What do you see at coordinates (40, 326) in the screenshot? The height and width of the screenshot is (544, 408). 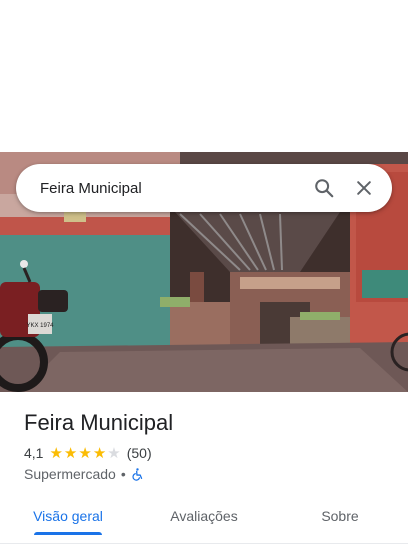 I see `license-plate-text: YKX 1974` at bounding box center [40, 326].